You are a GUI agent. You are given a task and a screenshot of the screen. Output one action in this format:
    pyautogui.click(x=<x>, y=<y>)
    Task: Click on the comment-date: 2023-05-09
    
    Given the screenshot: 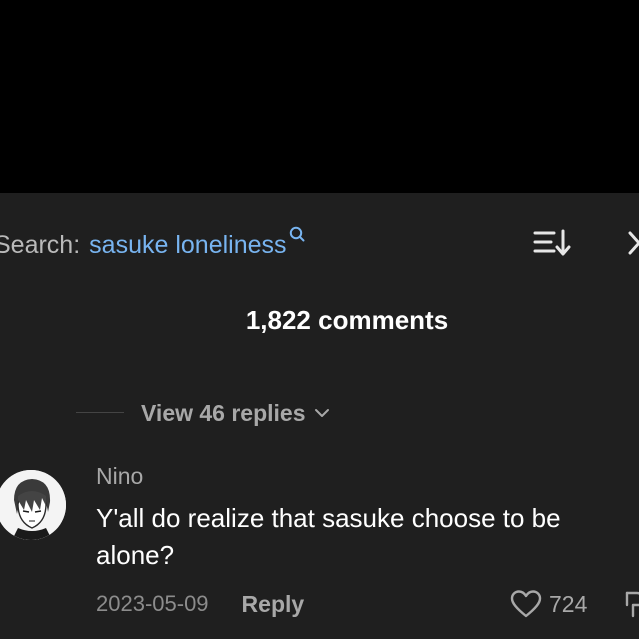 What is the action you would take?
    pyautogui.click(x=152, y=603)
    